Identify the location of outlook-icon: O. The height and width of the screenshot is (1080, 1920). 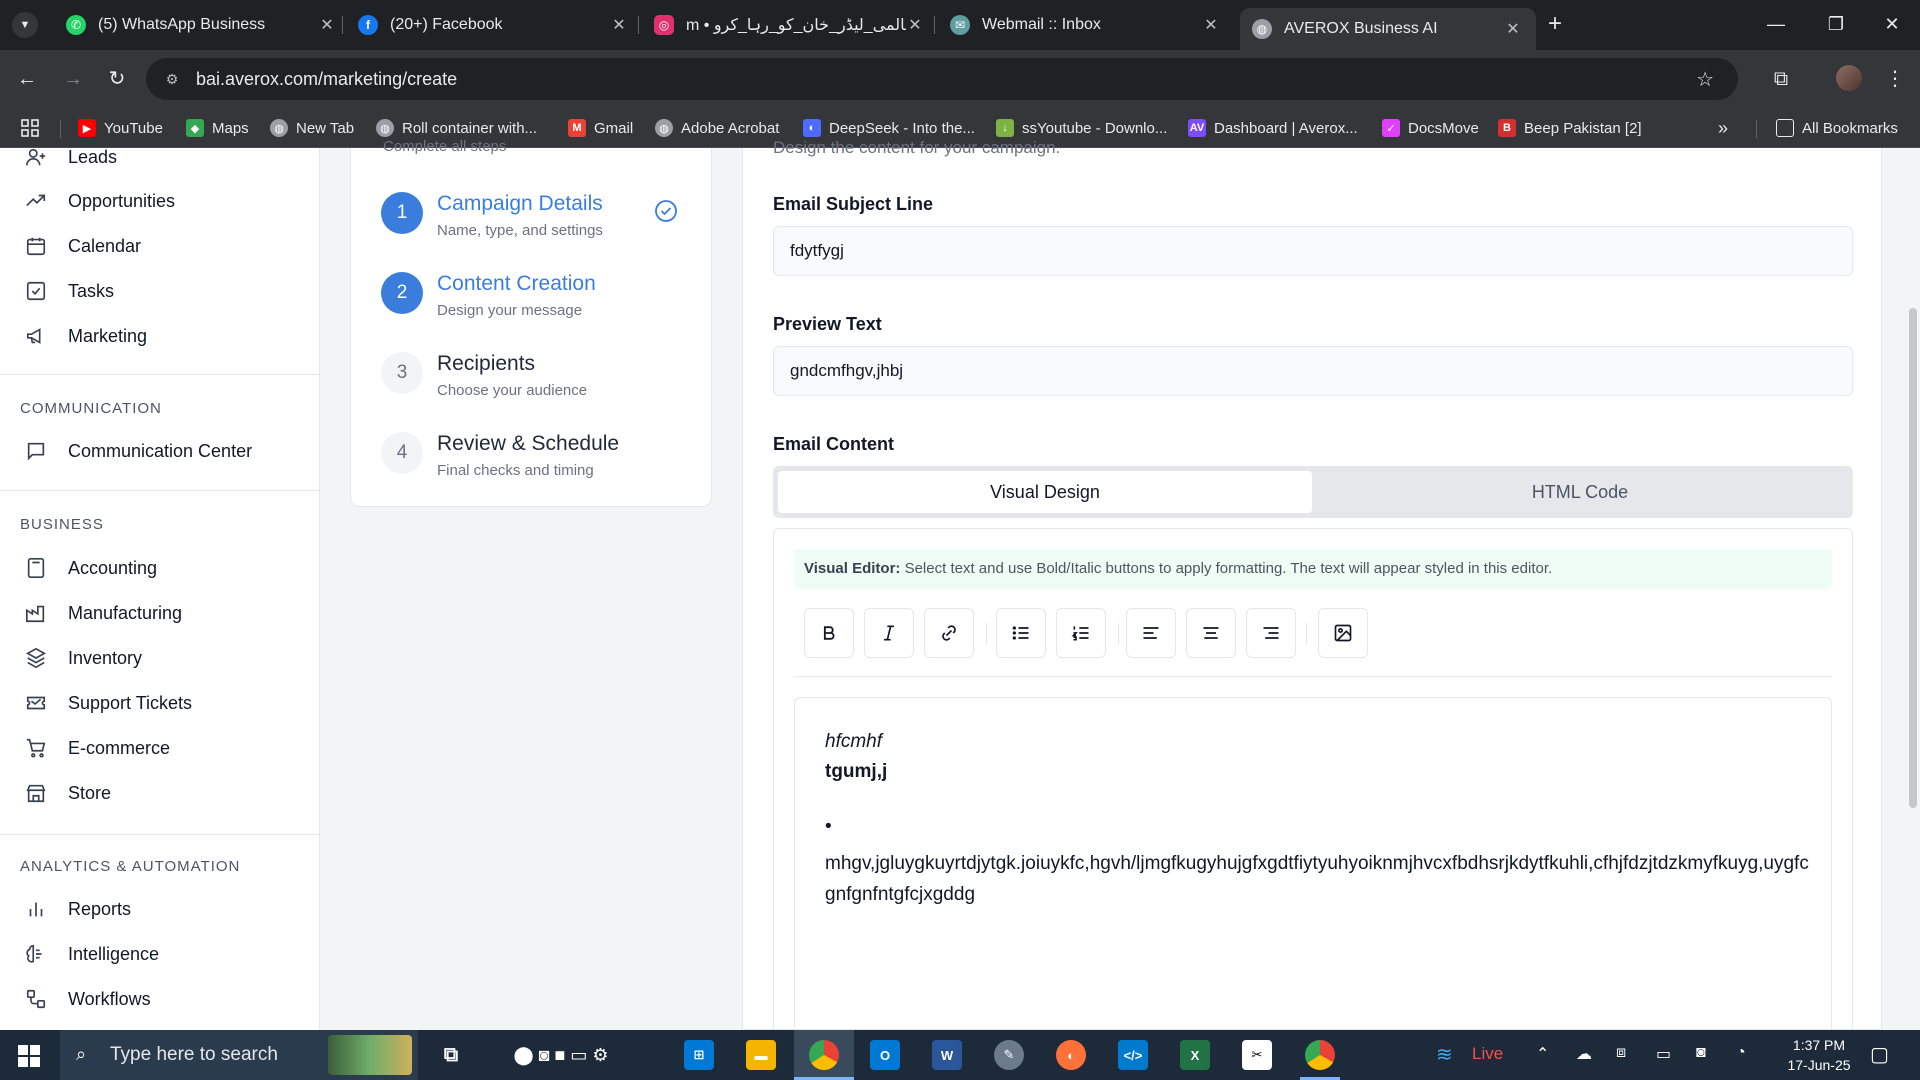
(885, 1055).